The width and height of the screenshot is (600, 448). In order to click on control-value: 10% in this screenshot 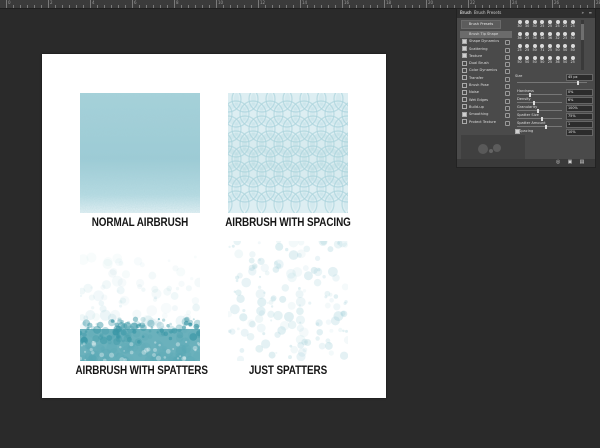, I will do `click(579, 132)`.